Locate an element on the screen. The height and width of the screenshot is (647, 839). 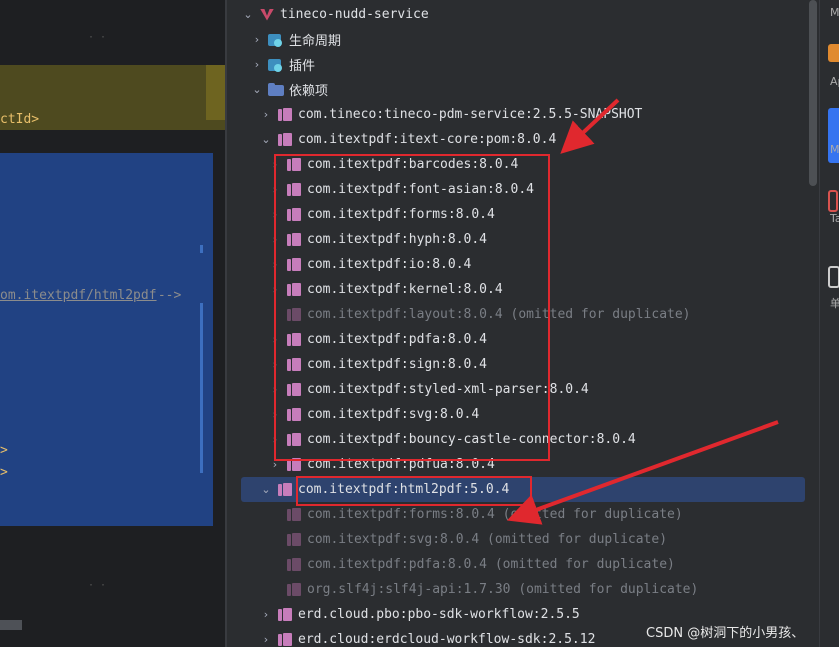
csdn-watermark: CSDN @树洞下的小男孩、 is located at coordinates (725, 633).